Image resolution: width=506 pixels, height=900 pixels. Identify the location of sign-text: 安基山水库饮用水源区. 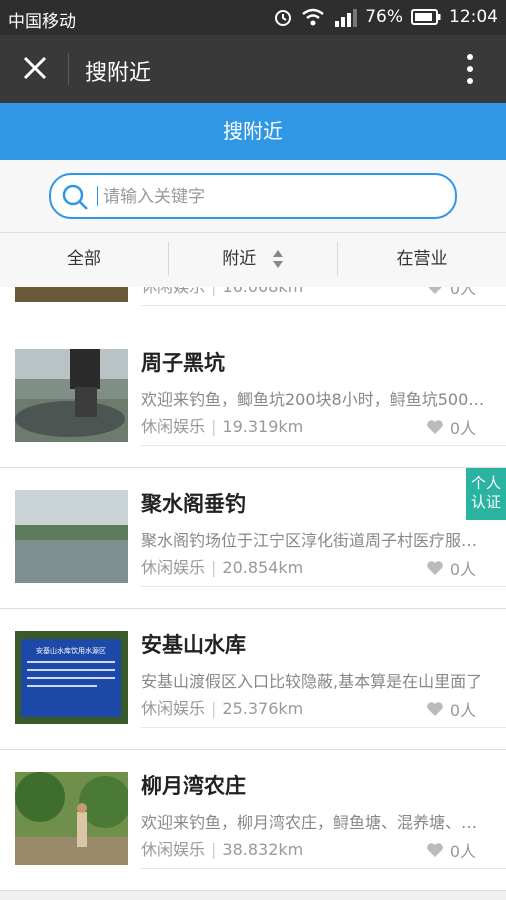
(71, 650).